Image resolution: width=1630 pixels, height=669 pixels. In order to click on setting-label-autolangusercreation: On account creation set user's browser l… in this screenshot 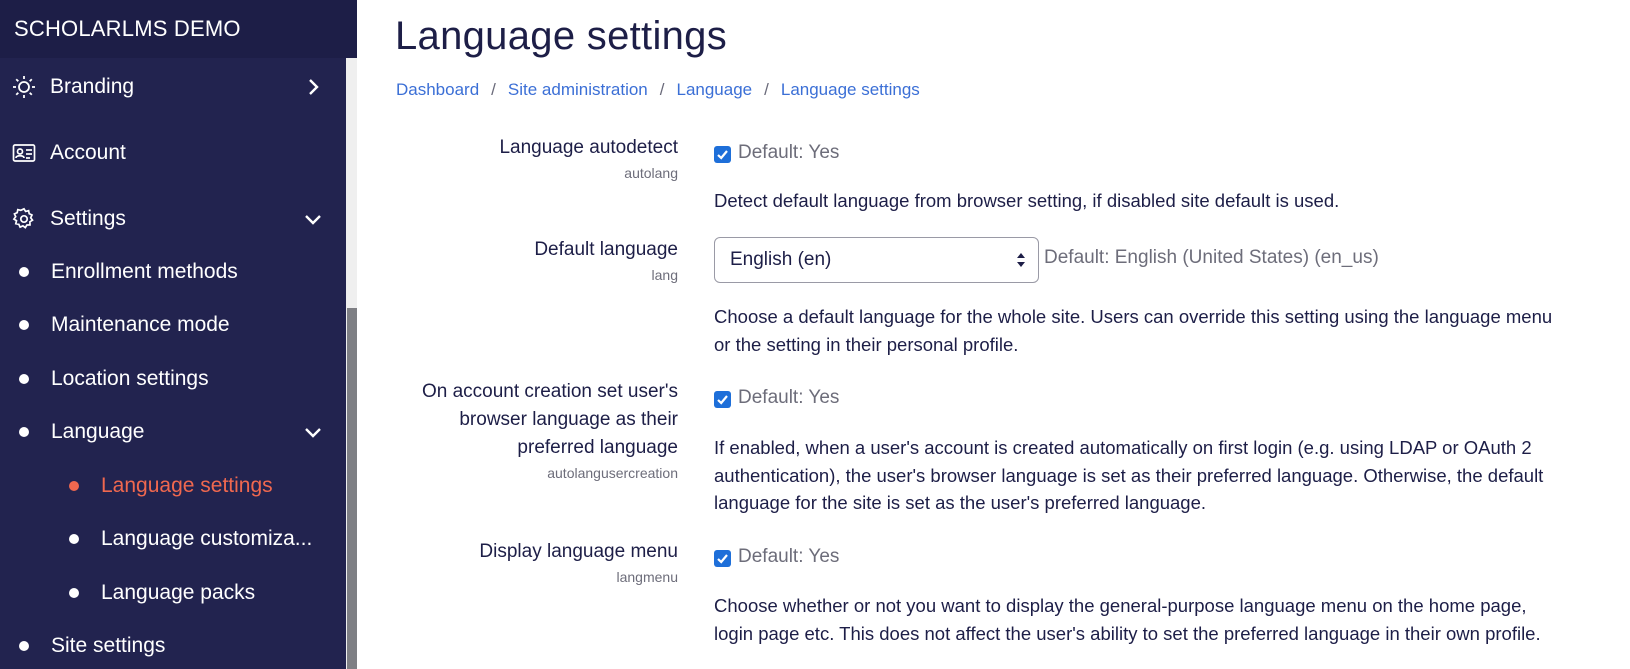, I will do `click(528, 430)`.